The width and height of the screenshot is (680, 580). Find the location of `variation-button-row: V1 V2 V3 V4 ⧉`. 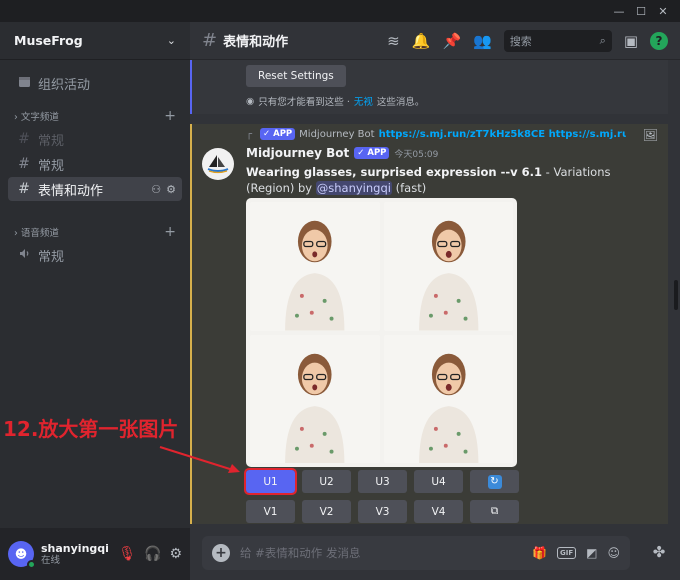

variation-button-row: V1 V2 V3 V4 ⧉ is located at coordinates (382, 511).